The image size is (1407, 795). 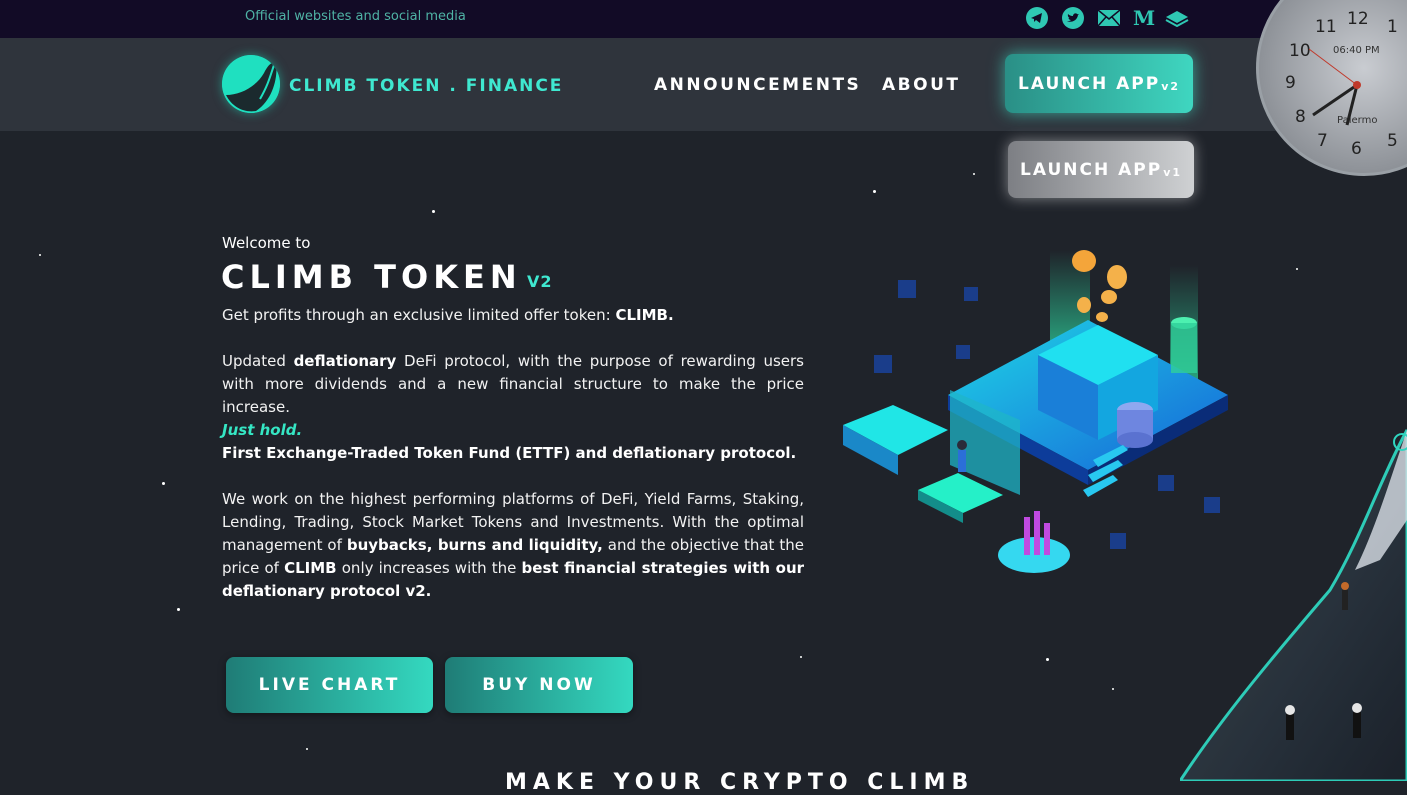 I want to click on nav-about: ABOUT, so click(x=921, y=85).